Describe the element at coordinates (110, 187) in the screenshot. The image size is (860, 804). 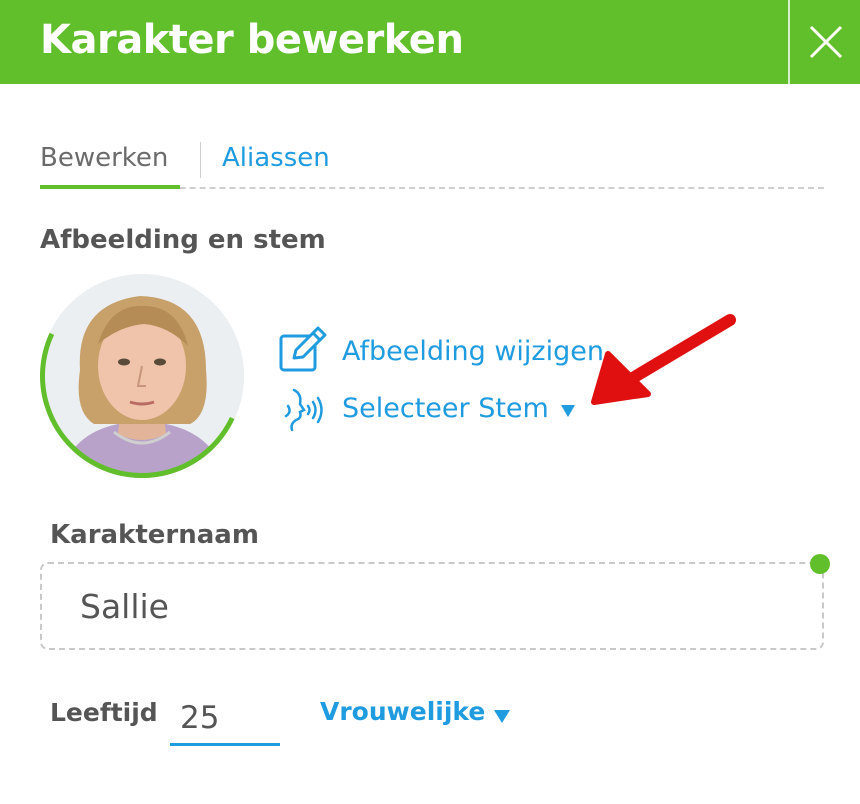
I see `active-tab-indicator` at that location.